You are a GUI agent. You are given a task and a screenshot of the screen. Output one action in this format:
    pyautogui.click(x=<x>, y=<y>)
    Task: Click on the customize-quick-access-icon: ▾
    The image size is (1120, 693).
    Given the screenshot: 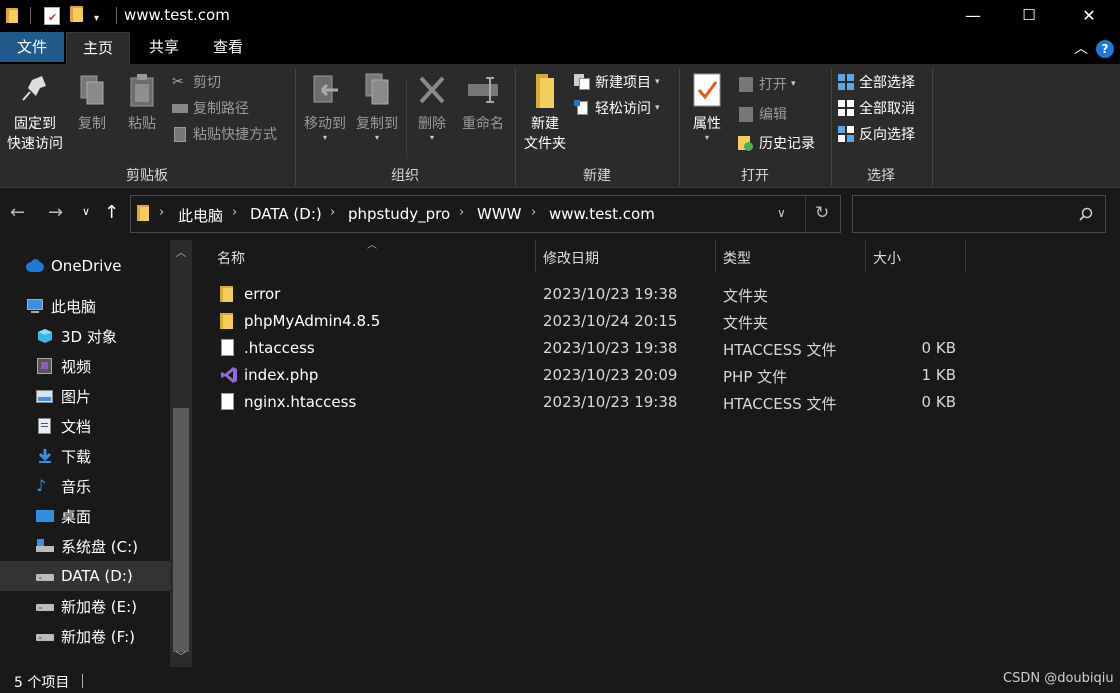 What is the action you would take?
    pyautogui.click(x=96, y=18)
    